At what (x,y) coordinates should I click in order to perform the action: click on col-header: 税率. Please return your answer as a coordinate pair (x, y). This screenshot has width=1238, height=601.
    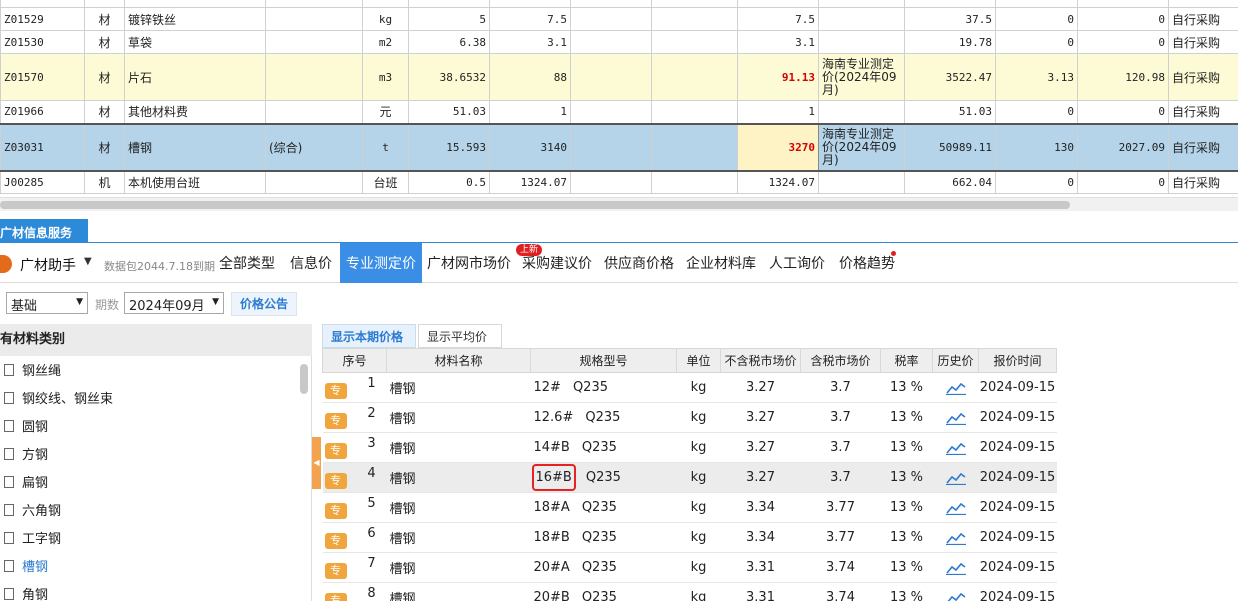
    Looking at the image, I should click on (906, 360).